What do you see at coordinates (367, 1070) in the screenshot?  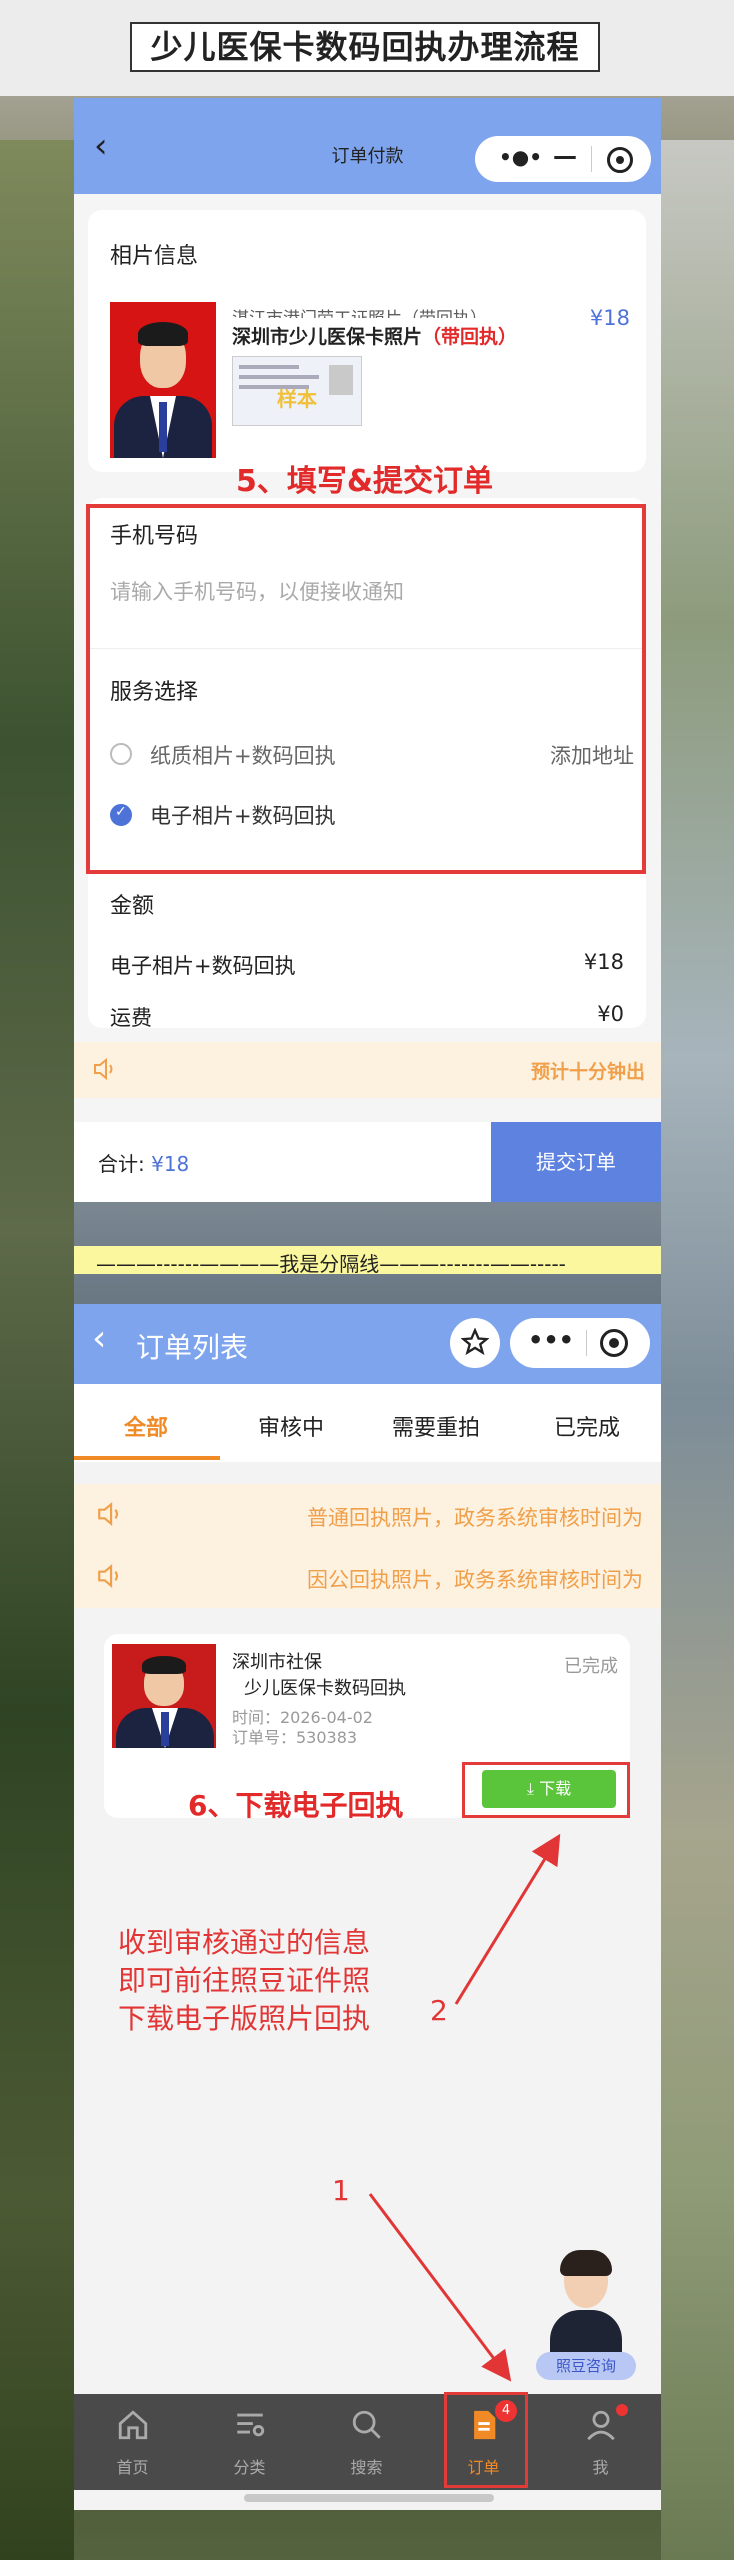 I see `estimate-bar: 预计十分钟出` at bounding box center [367, 1070].